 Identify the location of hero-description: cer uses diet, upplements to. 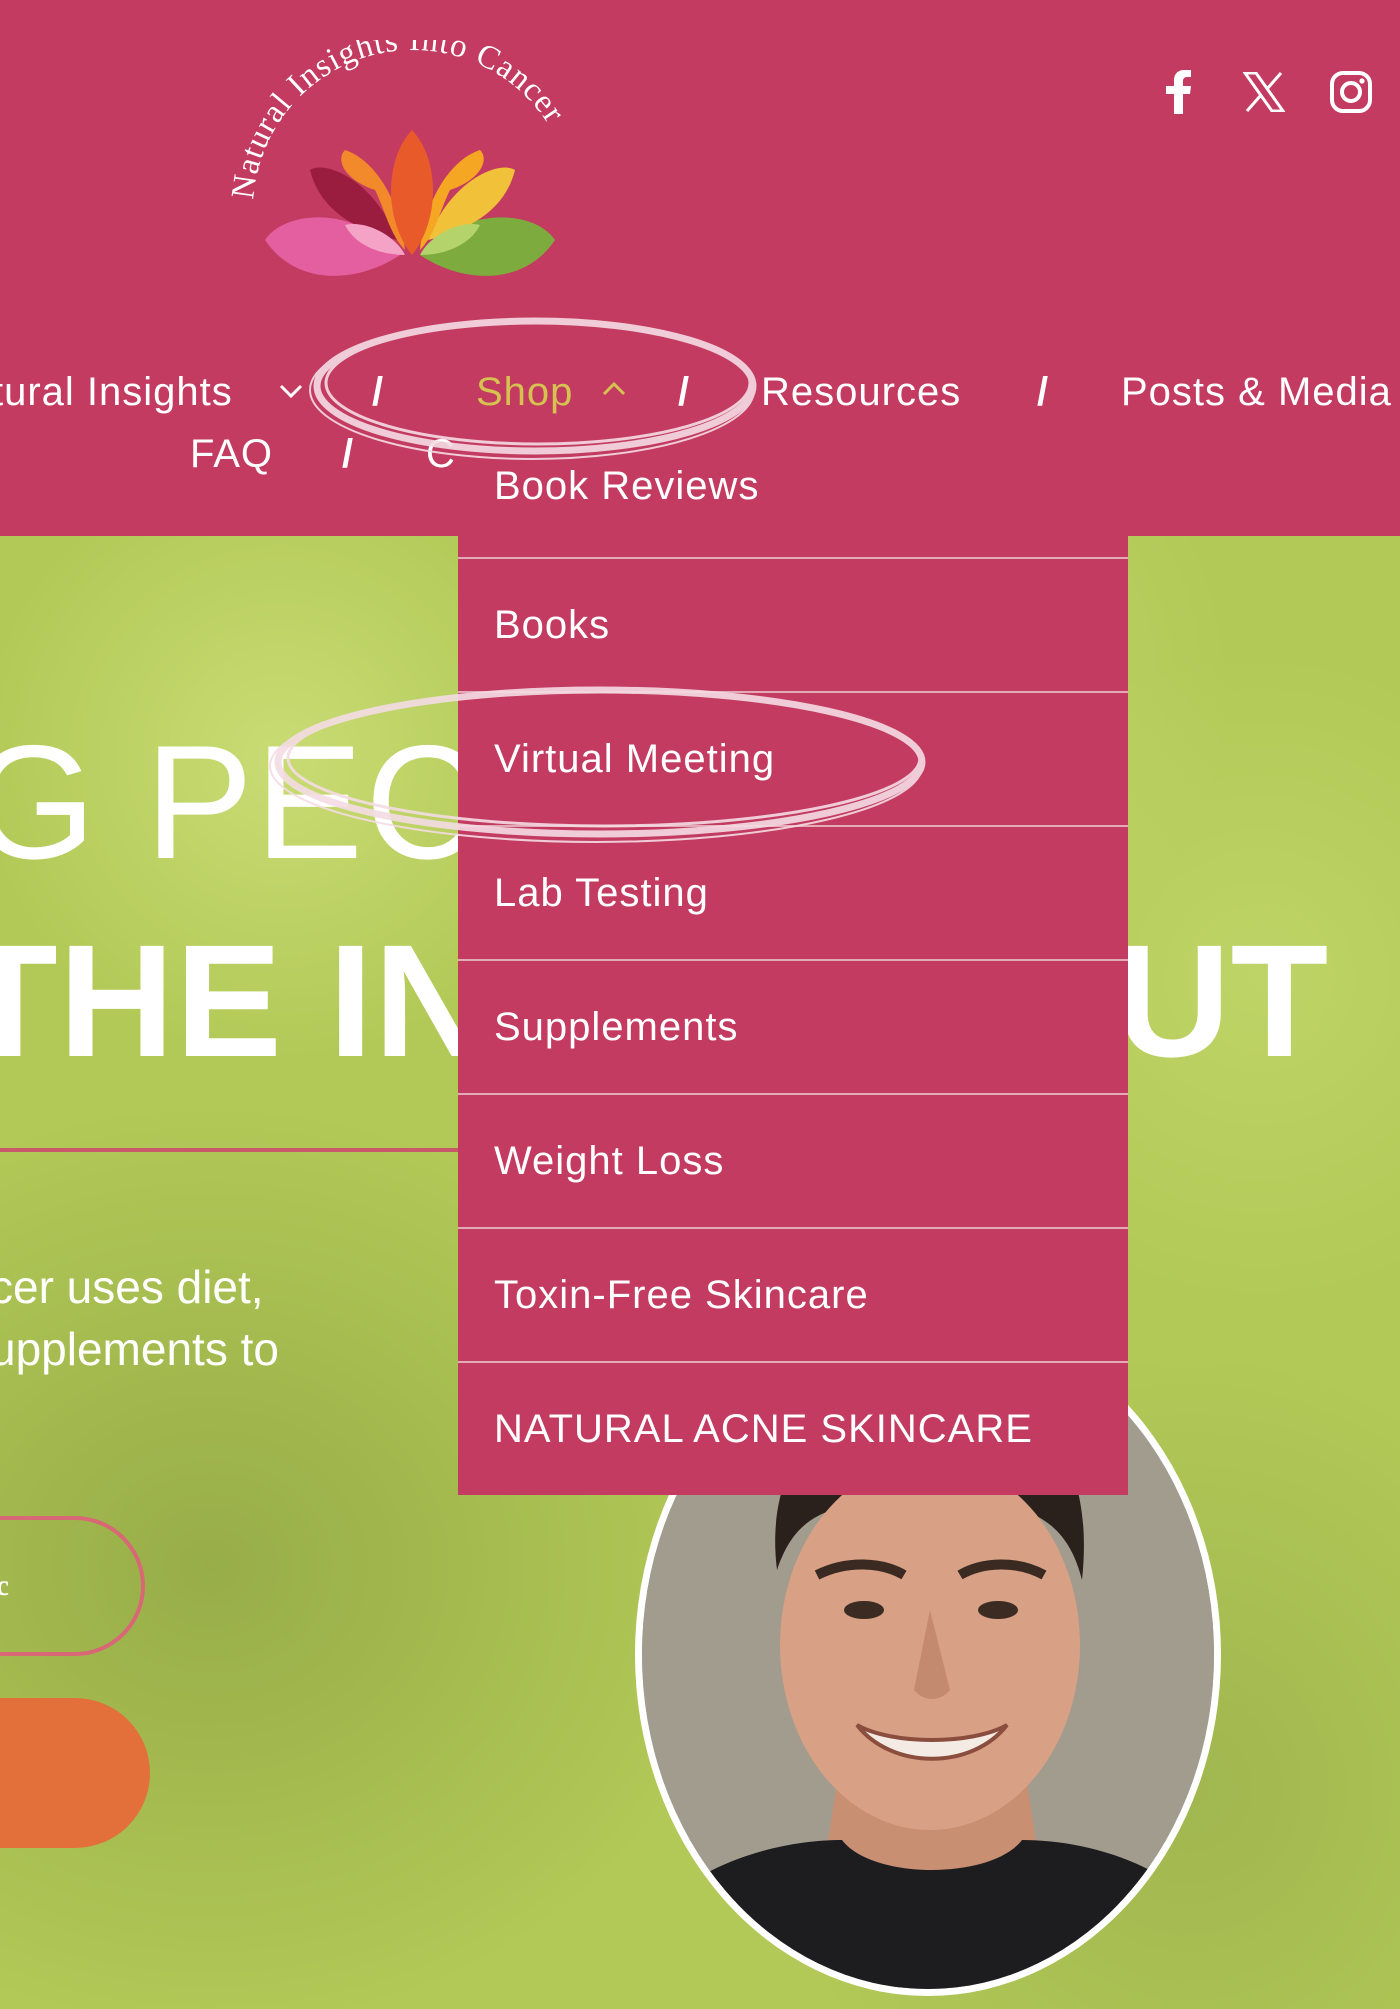
(139, 1318).